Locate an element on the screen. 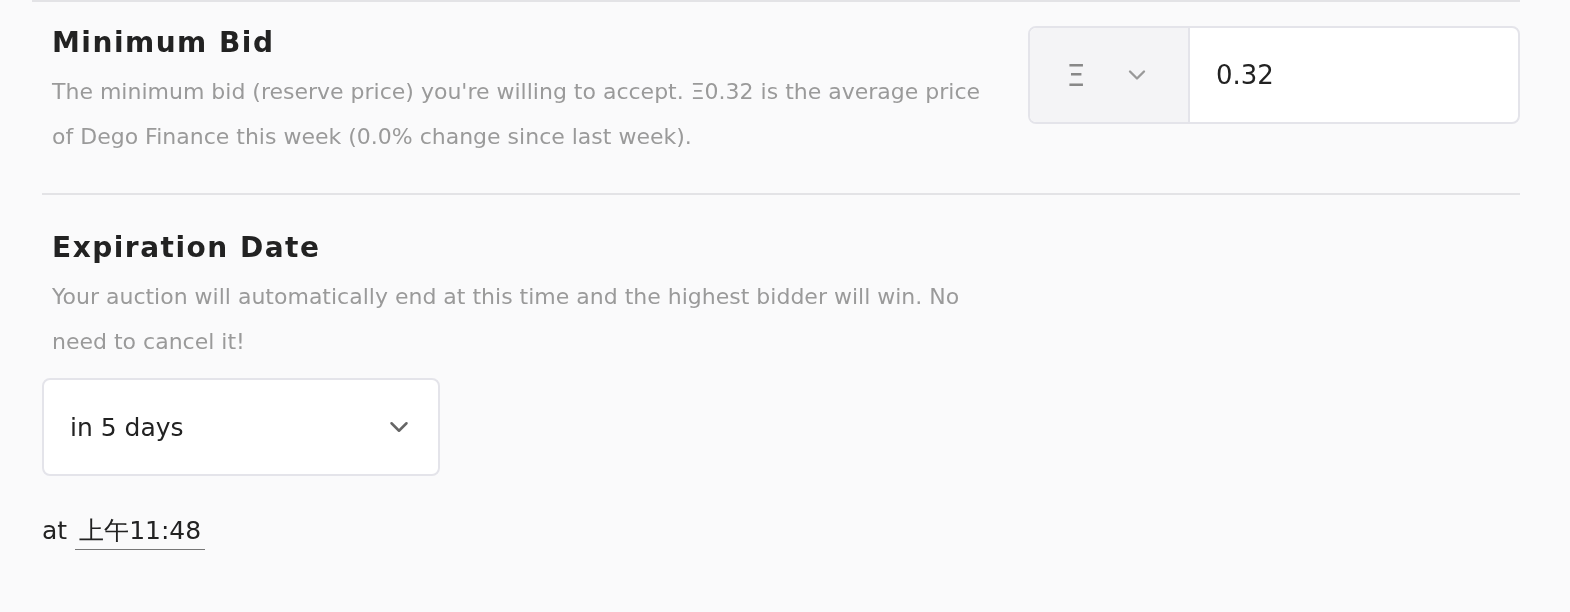 The width and height of the screenshot is (1570, 612). time-label: at is located at coordinates (55, 530).